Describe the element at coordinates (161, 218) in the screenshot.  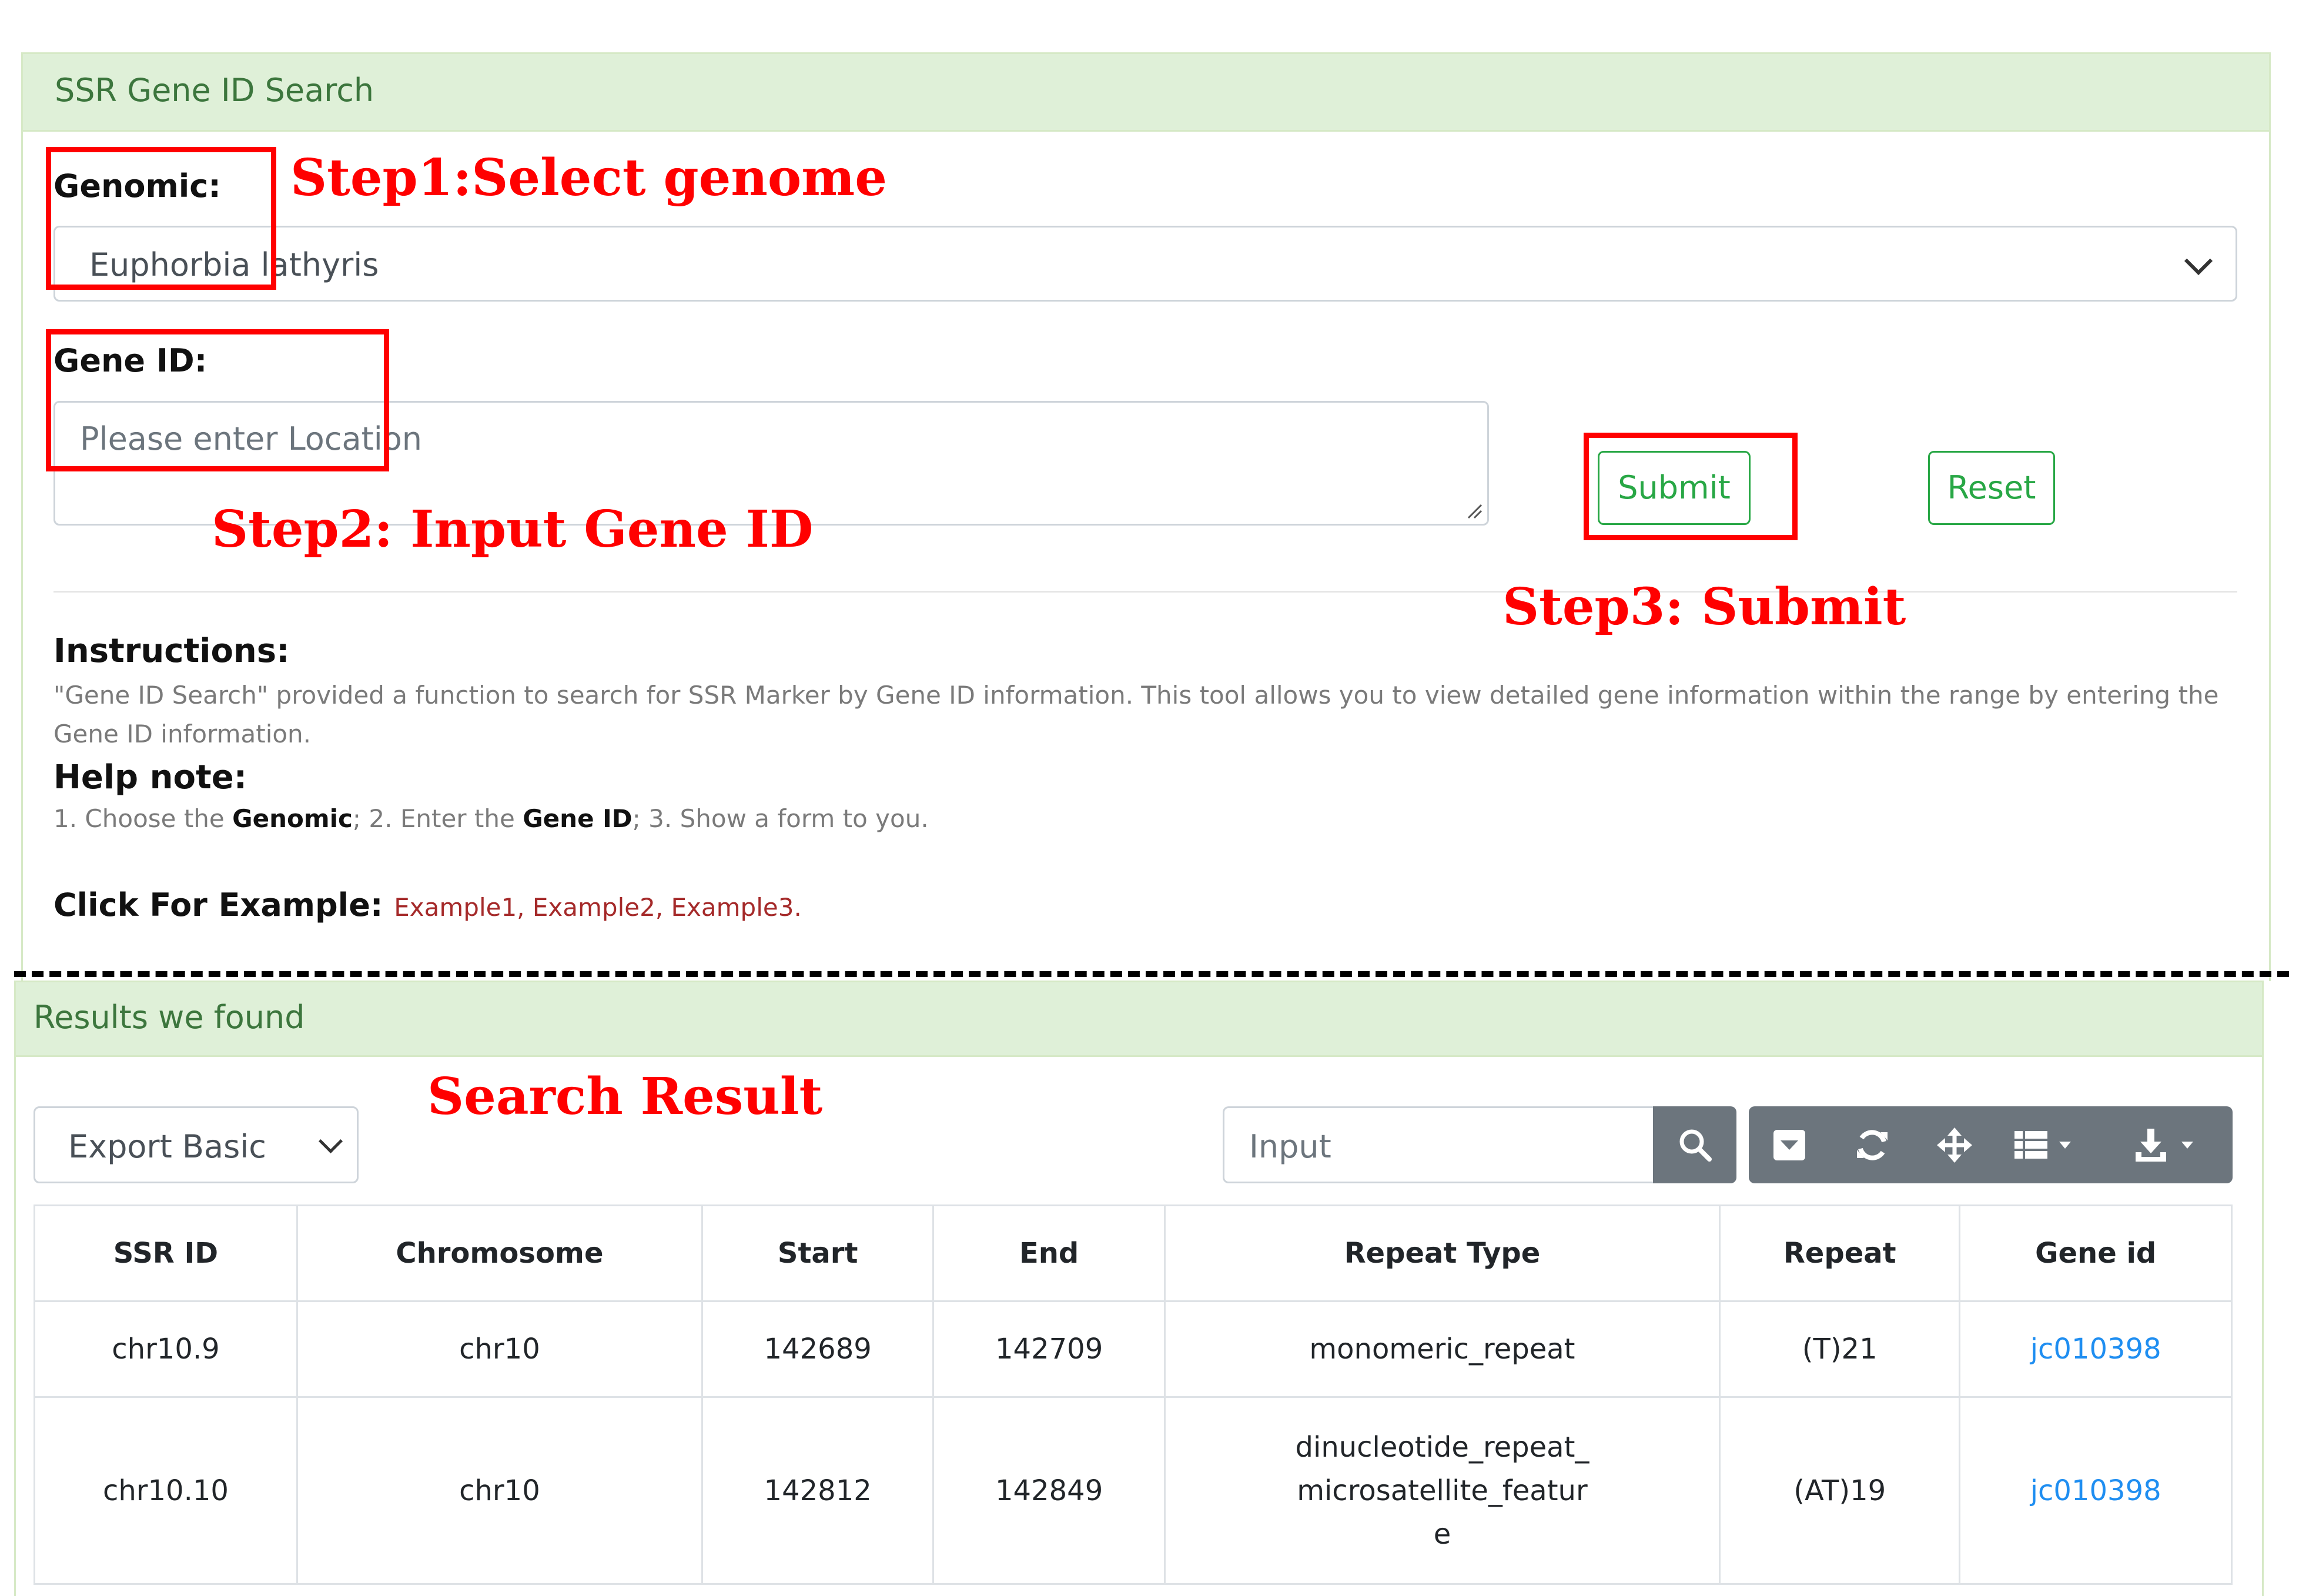
I see `step1-highlight-box` at that location.